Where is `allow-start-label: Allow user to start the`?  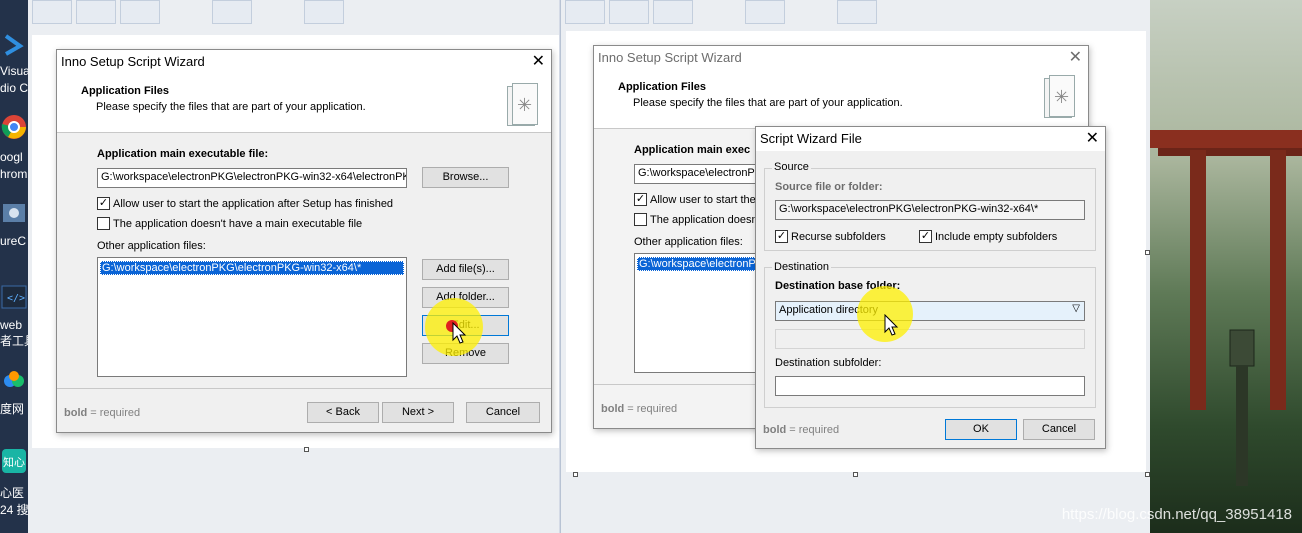 allow-start-label: Allow user to start the is located at coordinates (703, 199).